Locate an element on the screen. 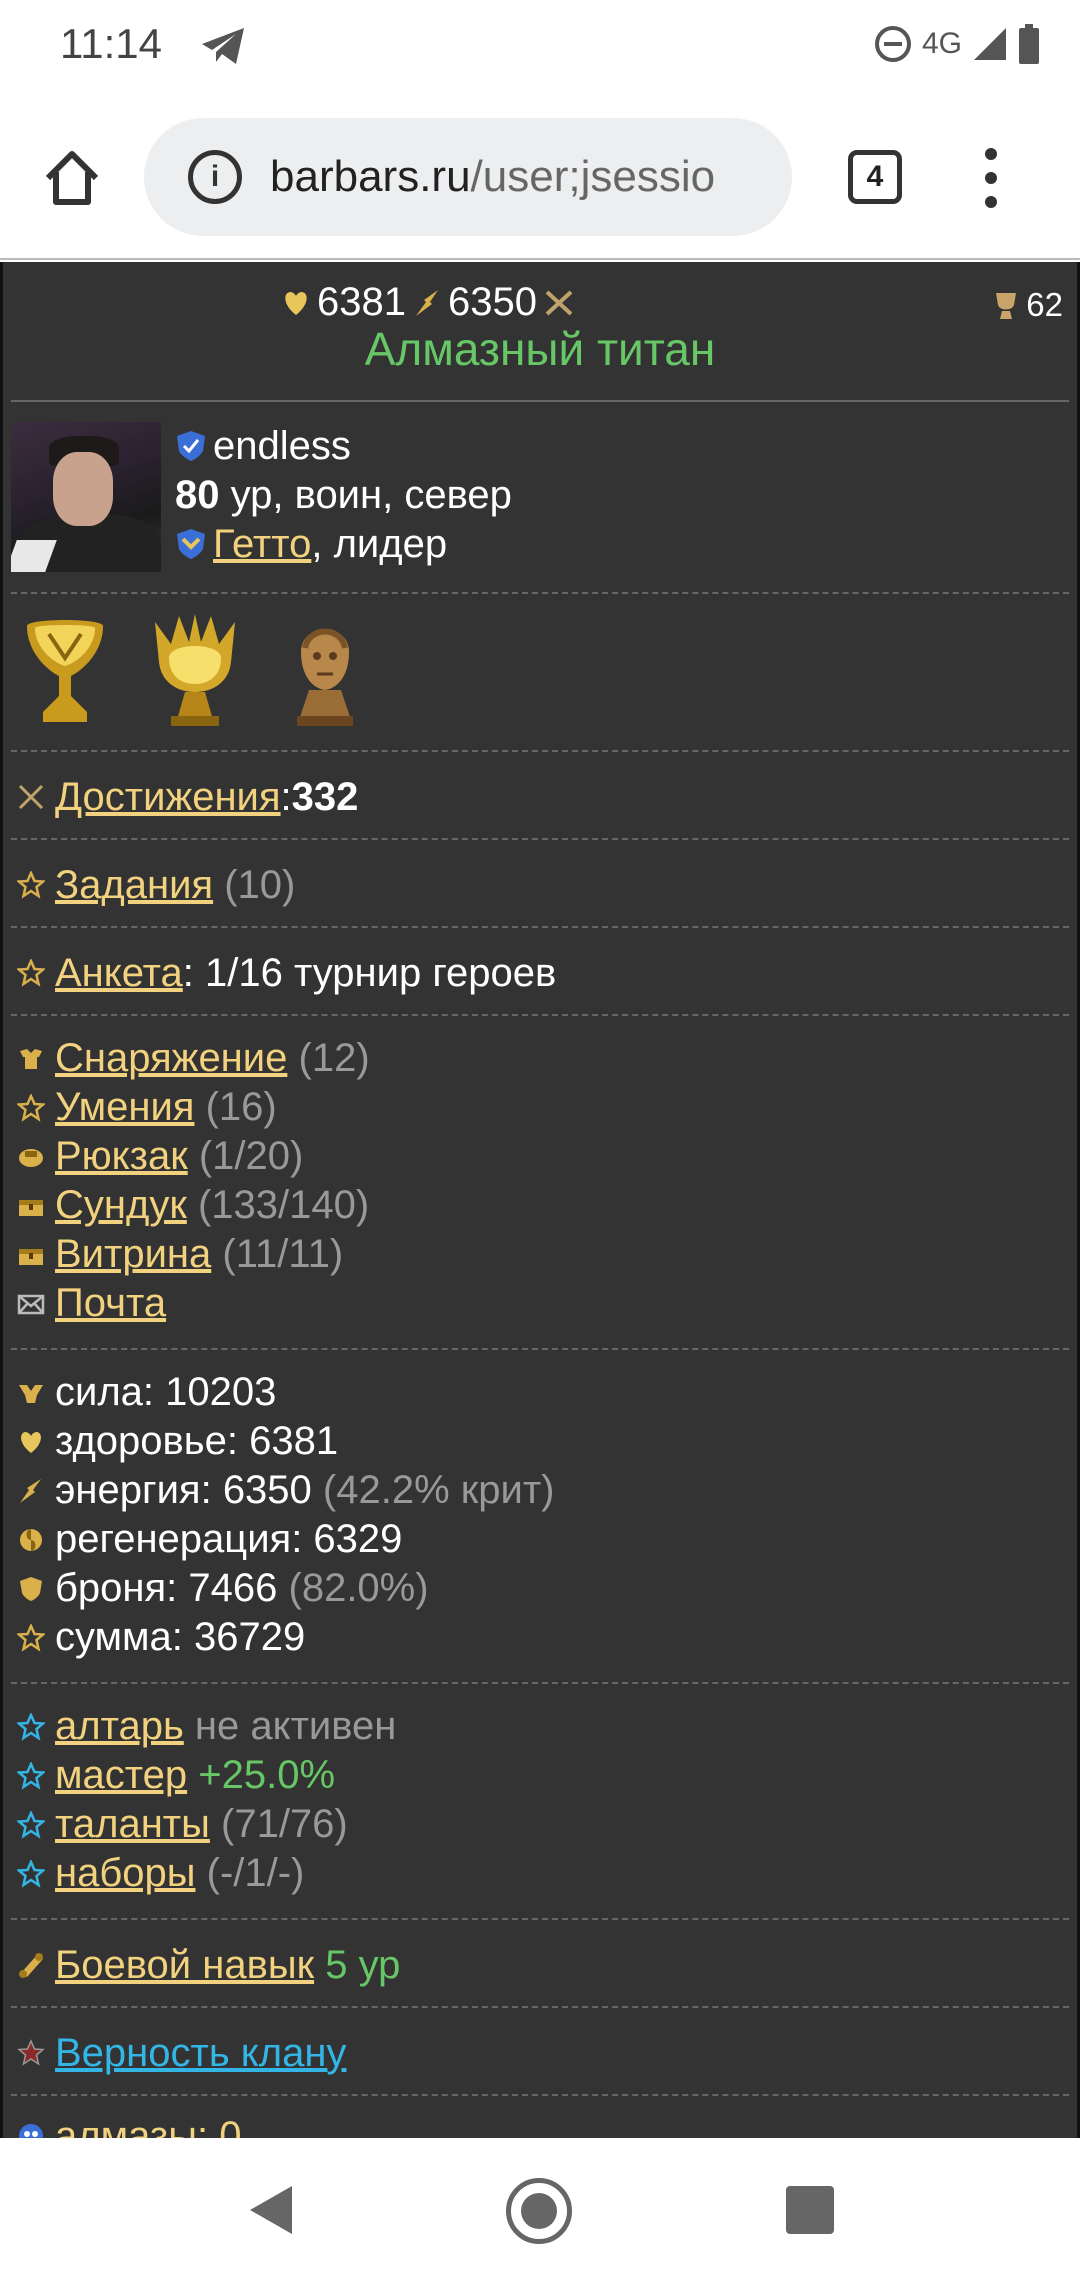 This screenshot has width=1080, height=2280. trophy-icon is located at coordinates (1006, 306).